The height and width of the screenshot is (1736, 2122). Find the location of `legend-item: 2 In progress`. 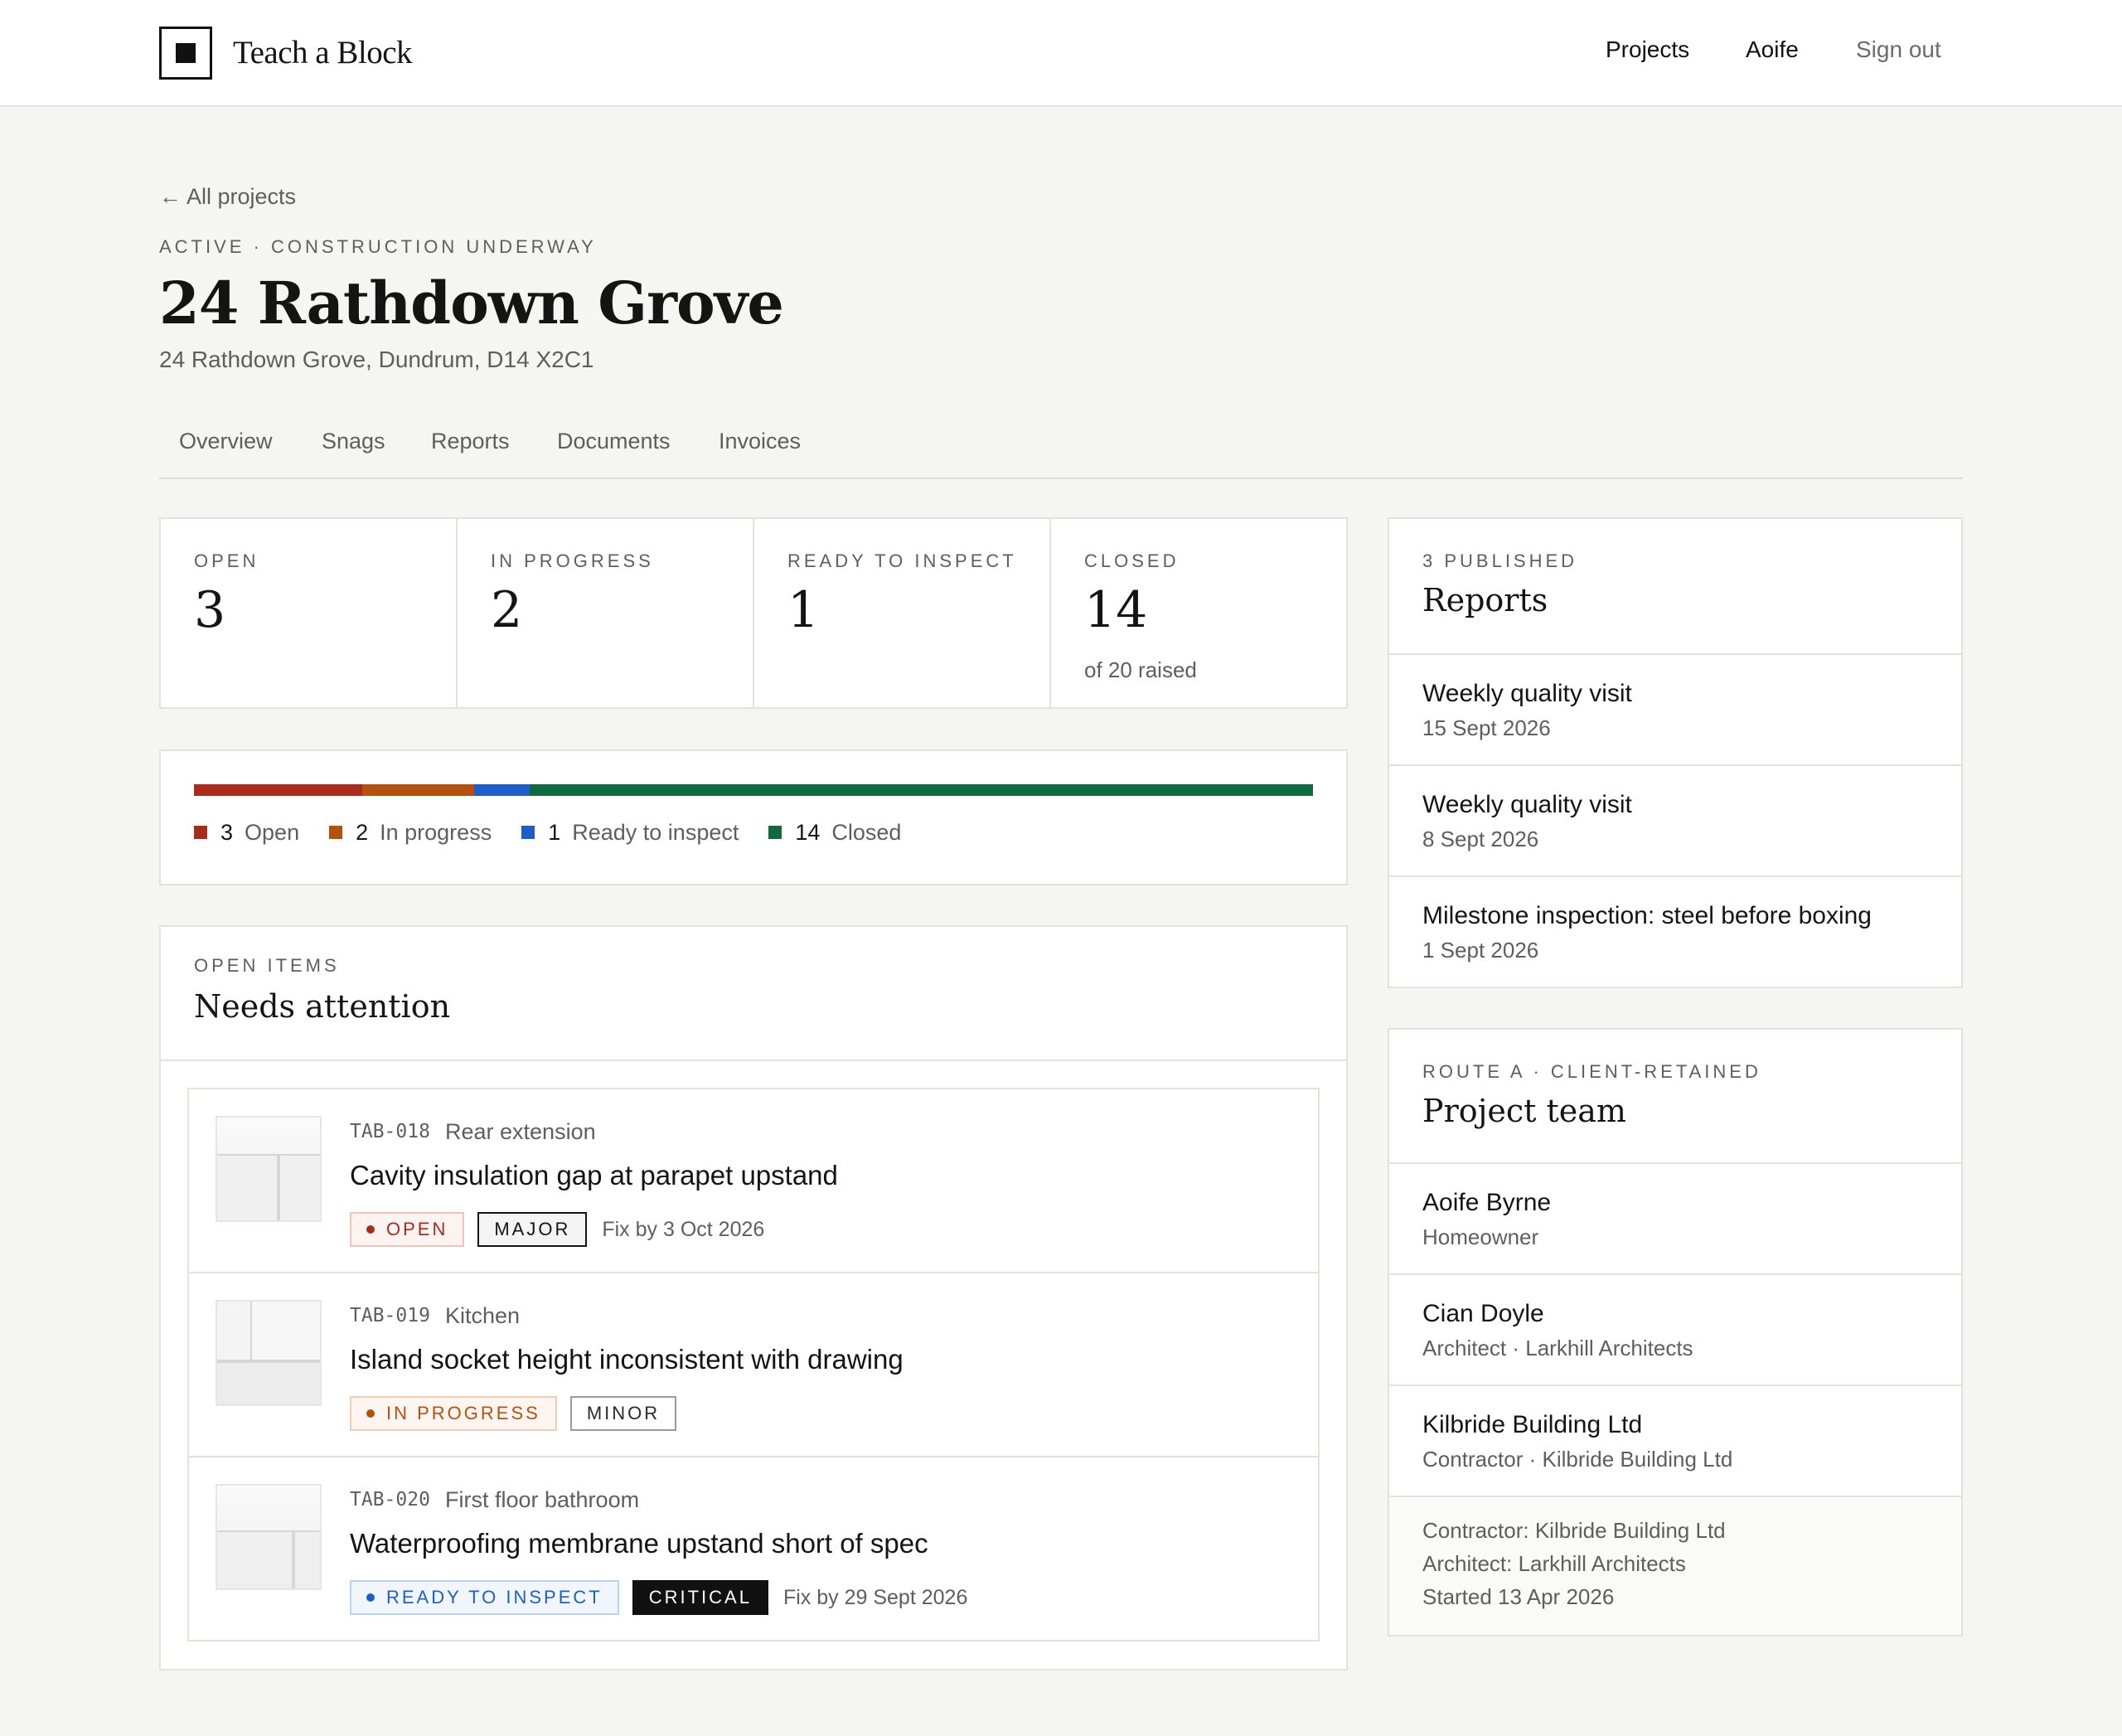

legend-item: 2 In progress is located at coordinates (410, 832).